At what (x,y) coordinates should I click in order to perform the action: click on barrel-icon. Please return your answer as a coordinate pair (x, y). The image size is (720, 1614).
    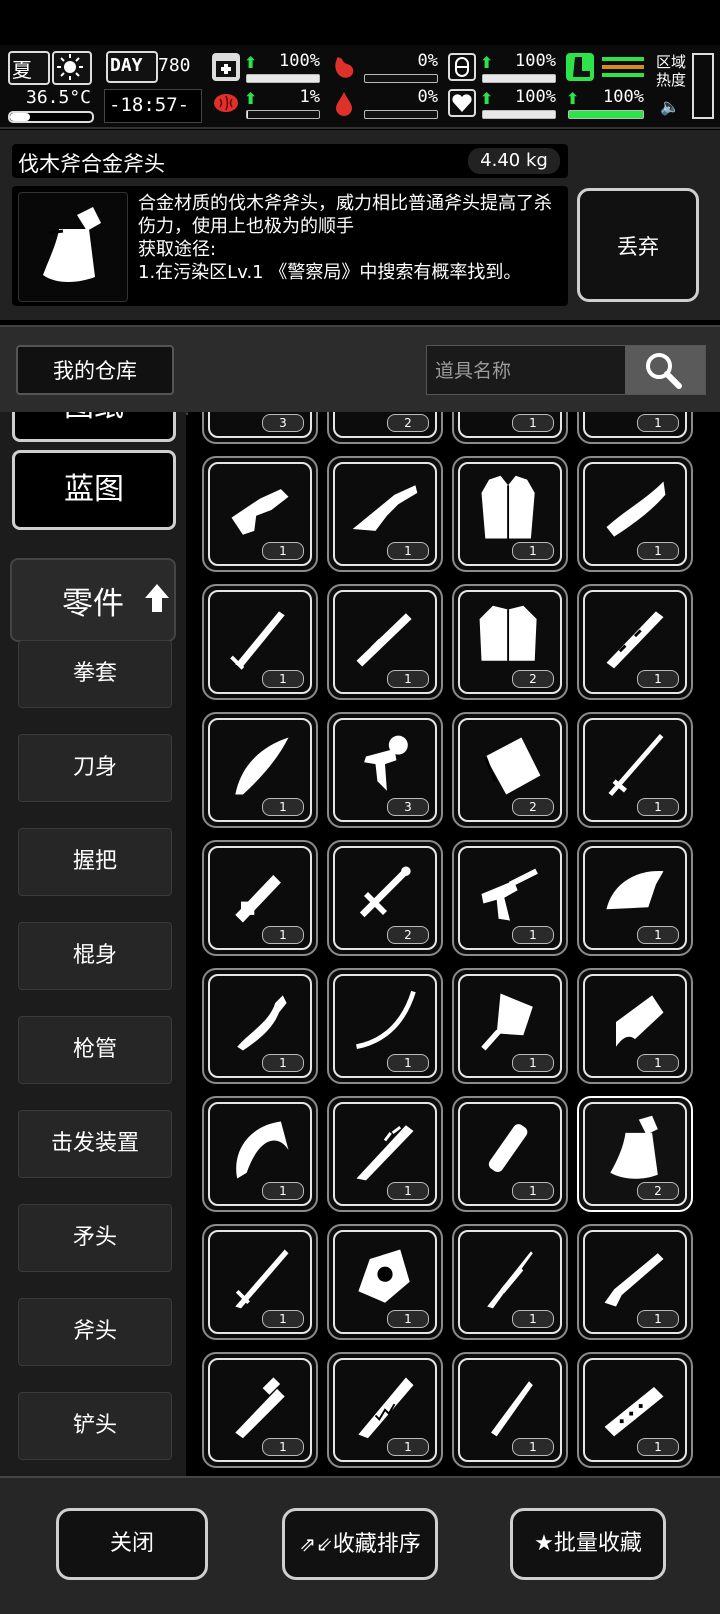
    Looking at the image, I should click on (384, 640).